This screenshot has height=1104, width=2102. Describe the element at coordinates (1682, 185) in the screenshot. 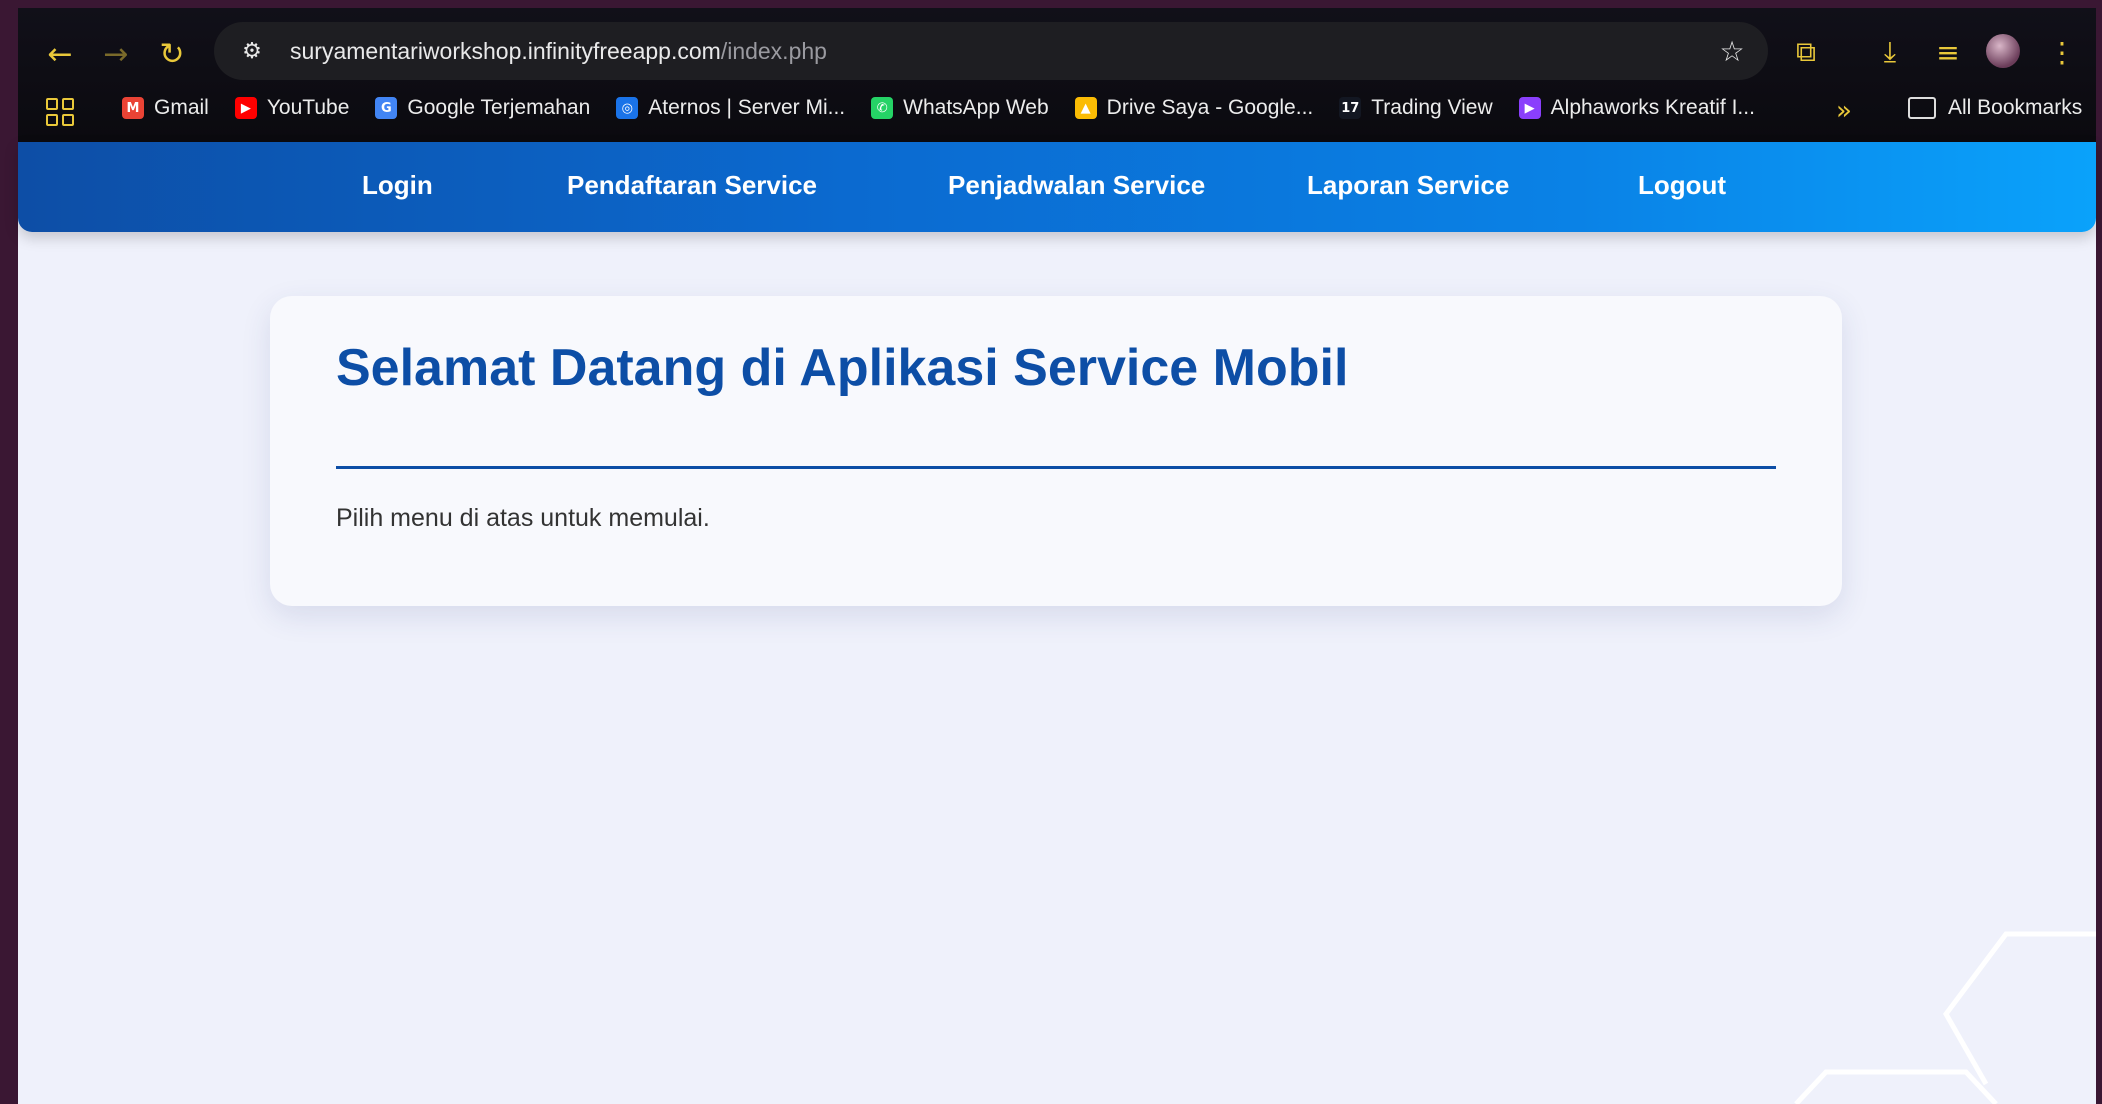

I see `nav-logout: Logout` at that location.